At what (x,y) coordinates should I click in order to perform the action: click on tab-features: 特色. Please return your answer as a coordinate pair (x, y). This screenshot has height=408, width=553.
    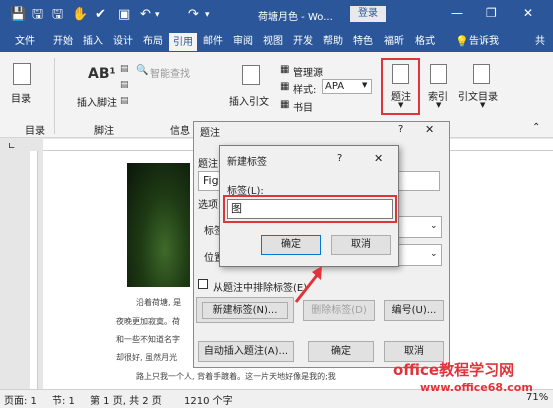
    Looking at the image, I should click on (363, 42).